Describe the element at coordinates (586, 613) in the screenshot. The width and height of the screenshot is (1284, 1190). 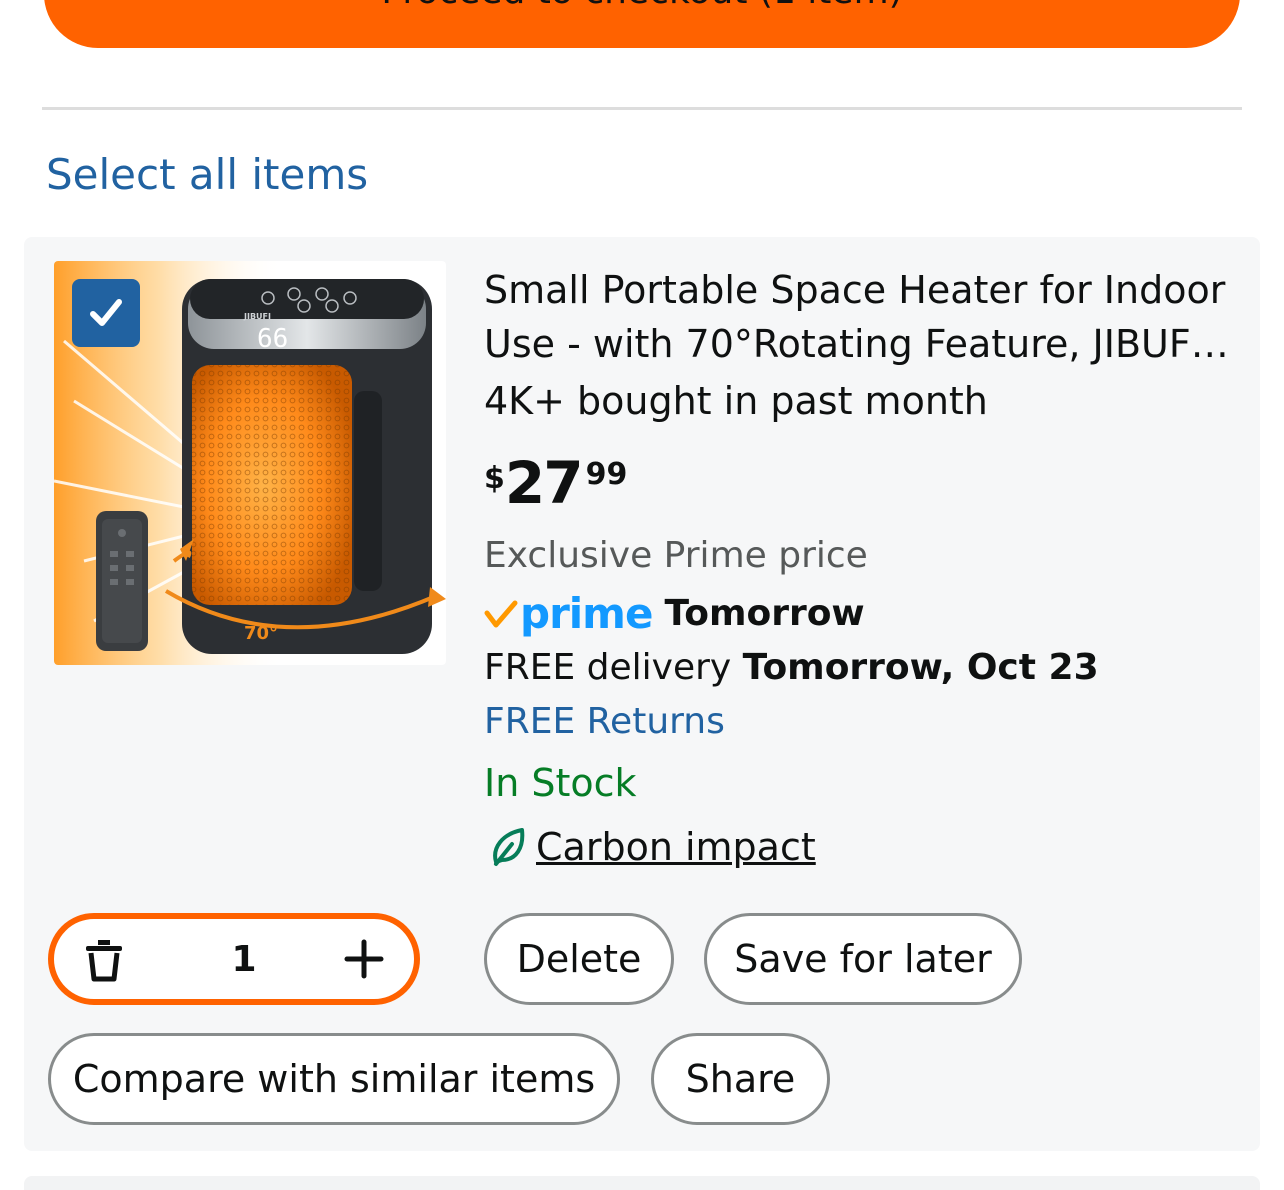
I see `prime-logo-text: prime` at that location.